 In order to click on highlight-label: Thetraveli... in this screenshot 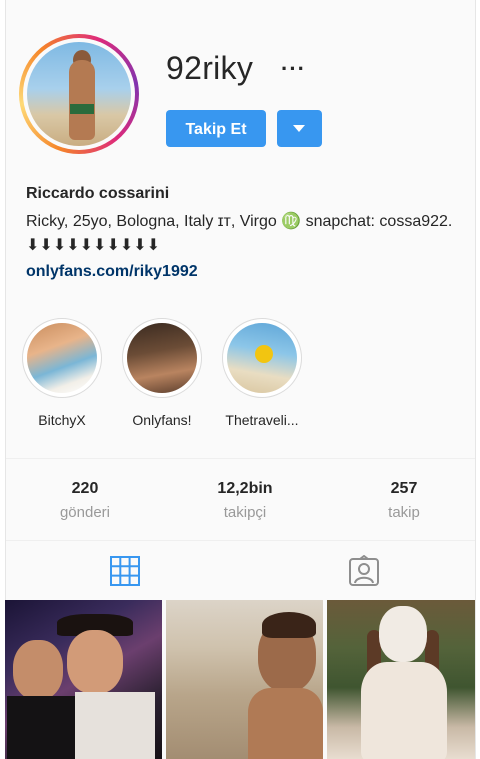, I will do `click(262, 420)`.